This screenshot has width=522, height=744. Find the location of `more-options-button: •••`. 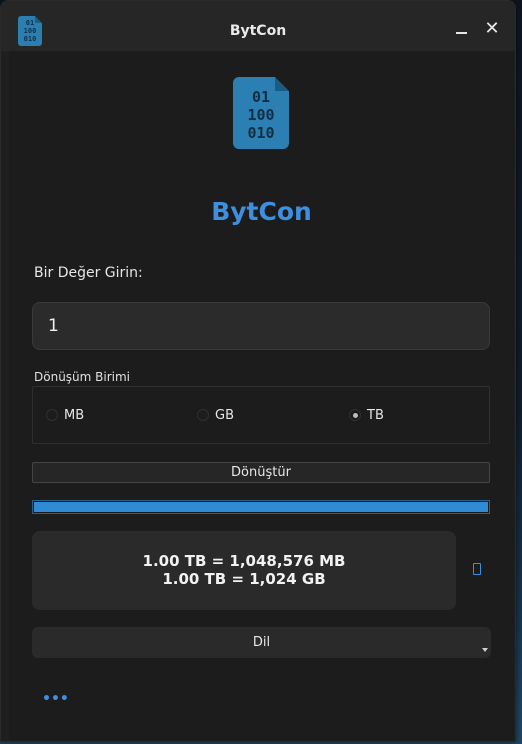

more-options-button: ••• is located at coordinates (55, 699).